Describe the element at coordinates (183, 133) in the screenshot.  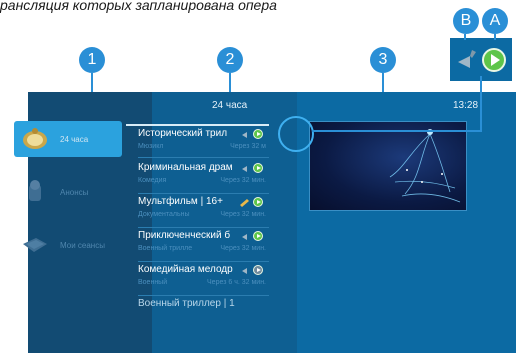
I see `program-title: Исторический трил` at that location.